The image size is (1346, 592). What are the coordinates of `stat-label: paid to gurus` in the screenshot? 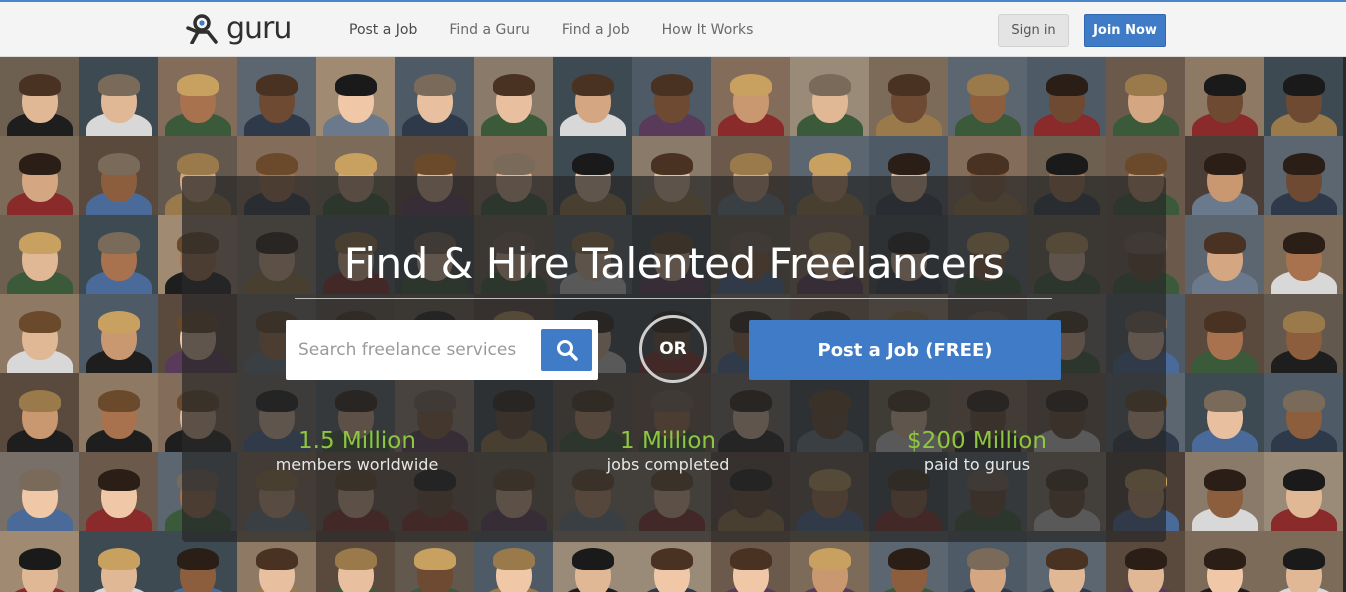 It's located at (977, 464).